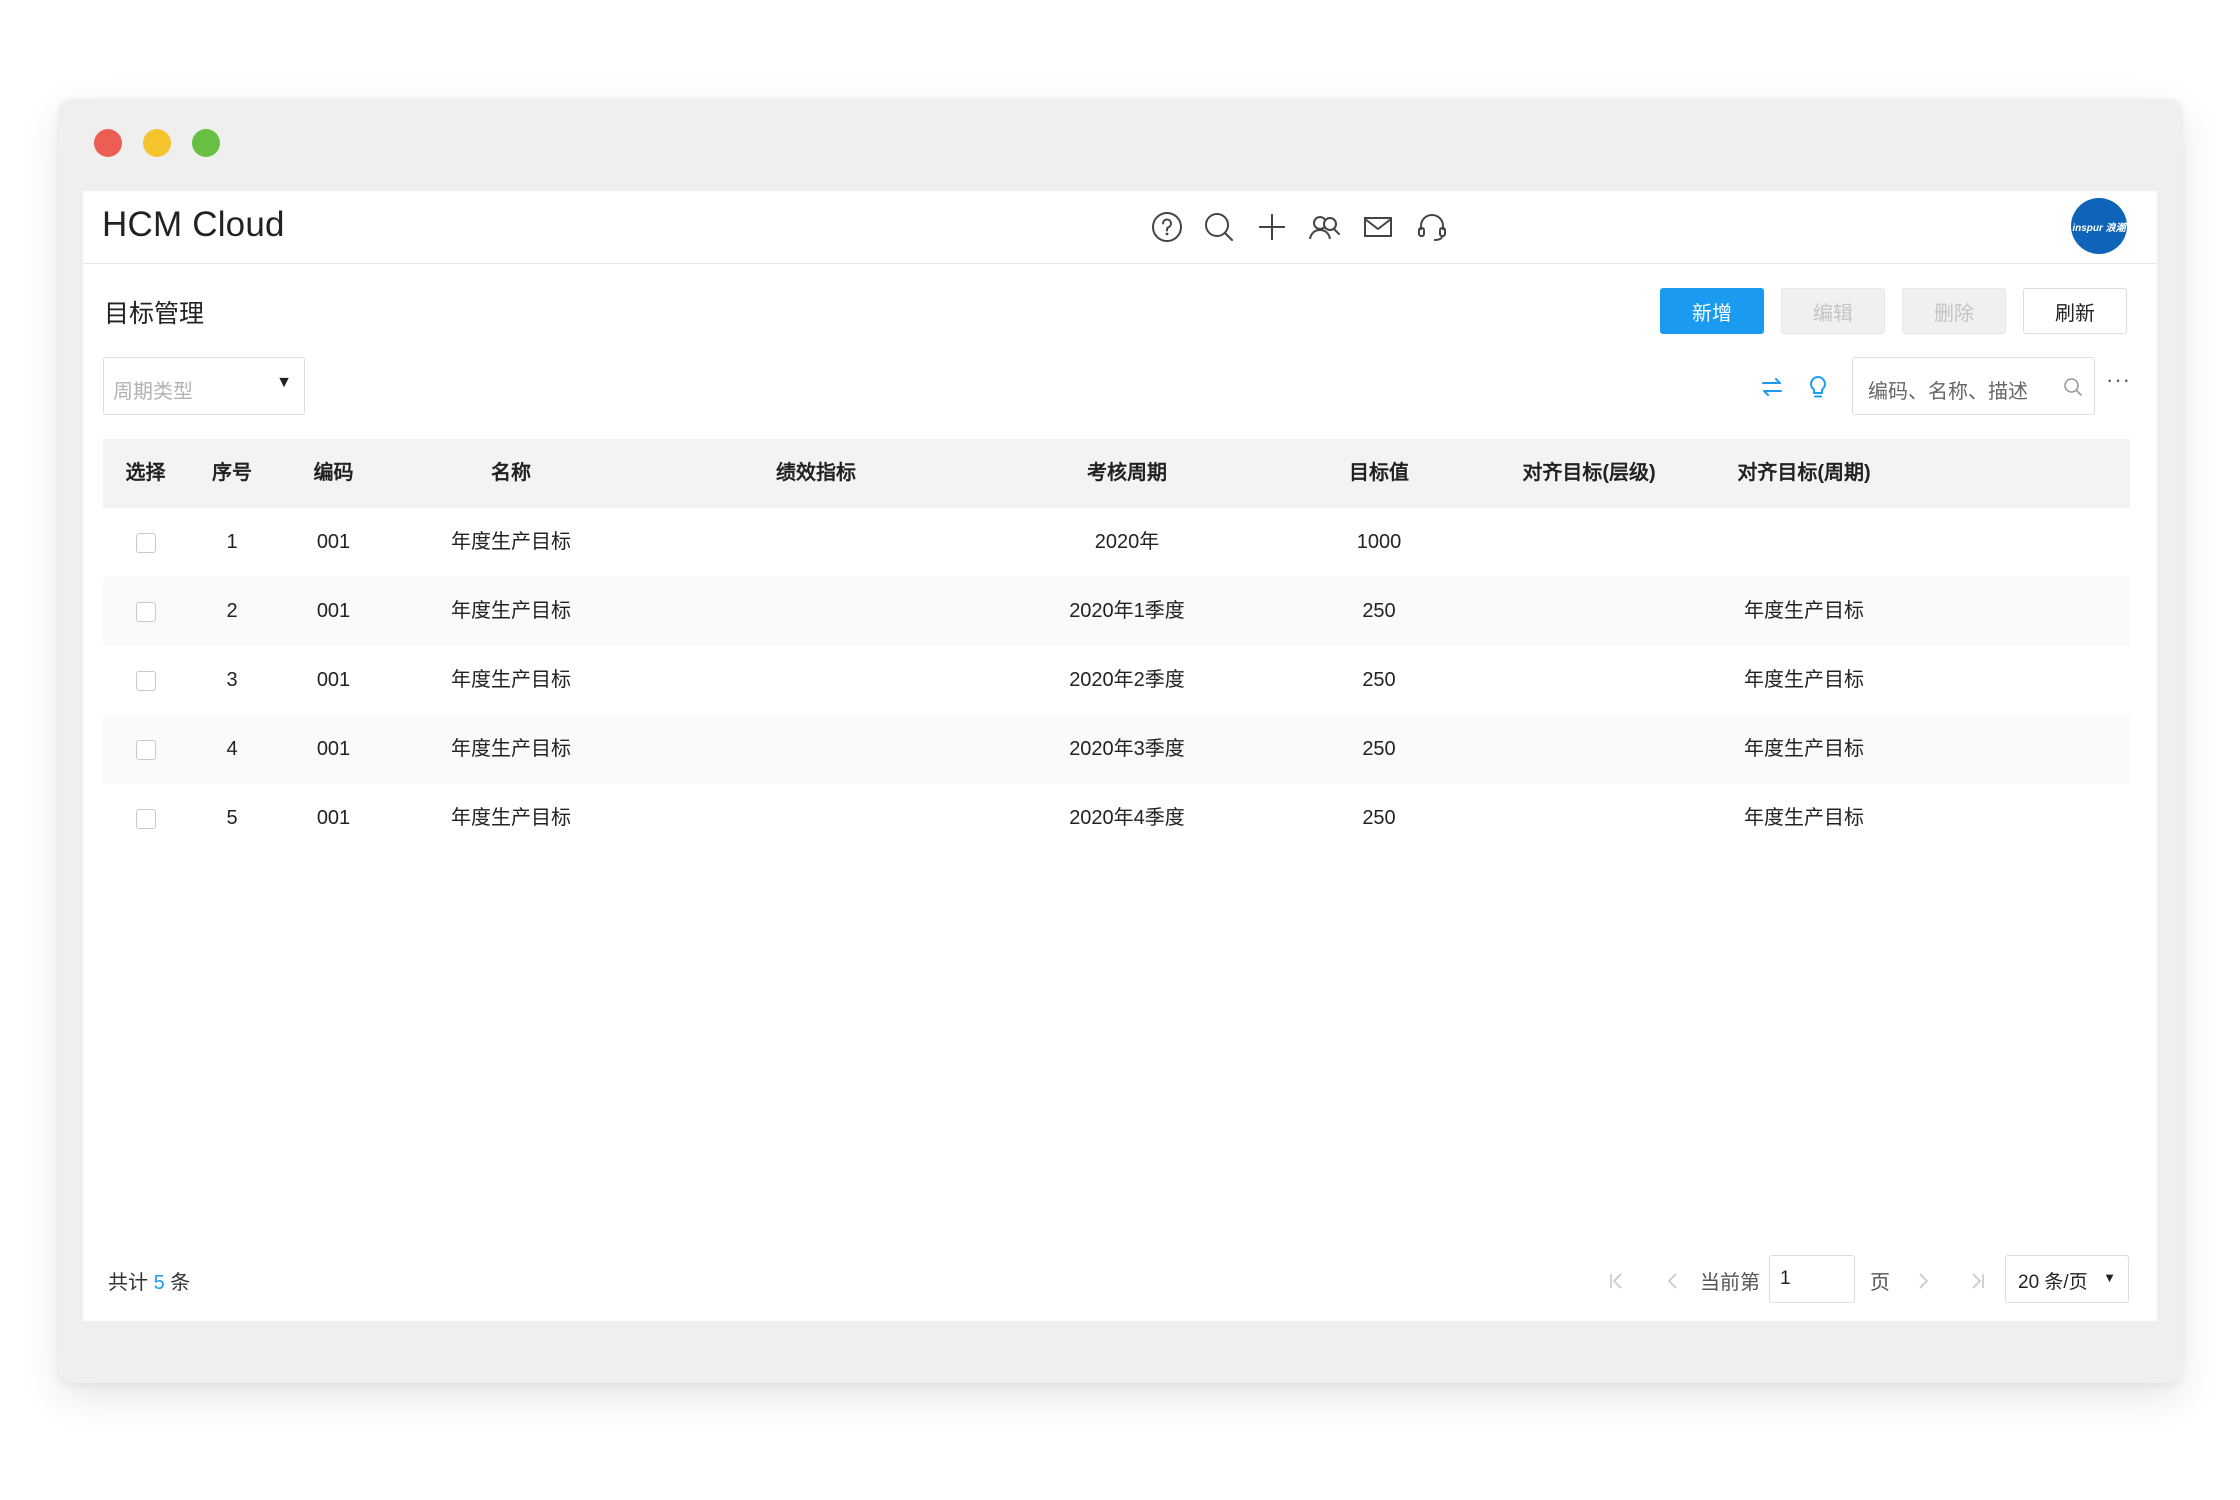 The height and width of the screenshot is (1500, 2240). I want to click on switch-icon, so click(1772, 387).